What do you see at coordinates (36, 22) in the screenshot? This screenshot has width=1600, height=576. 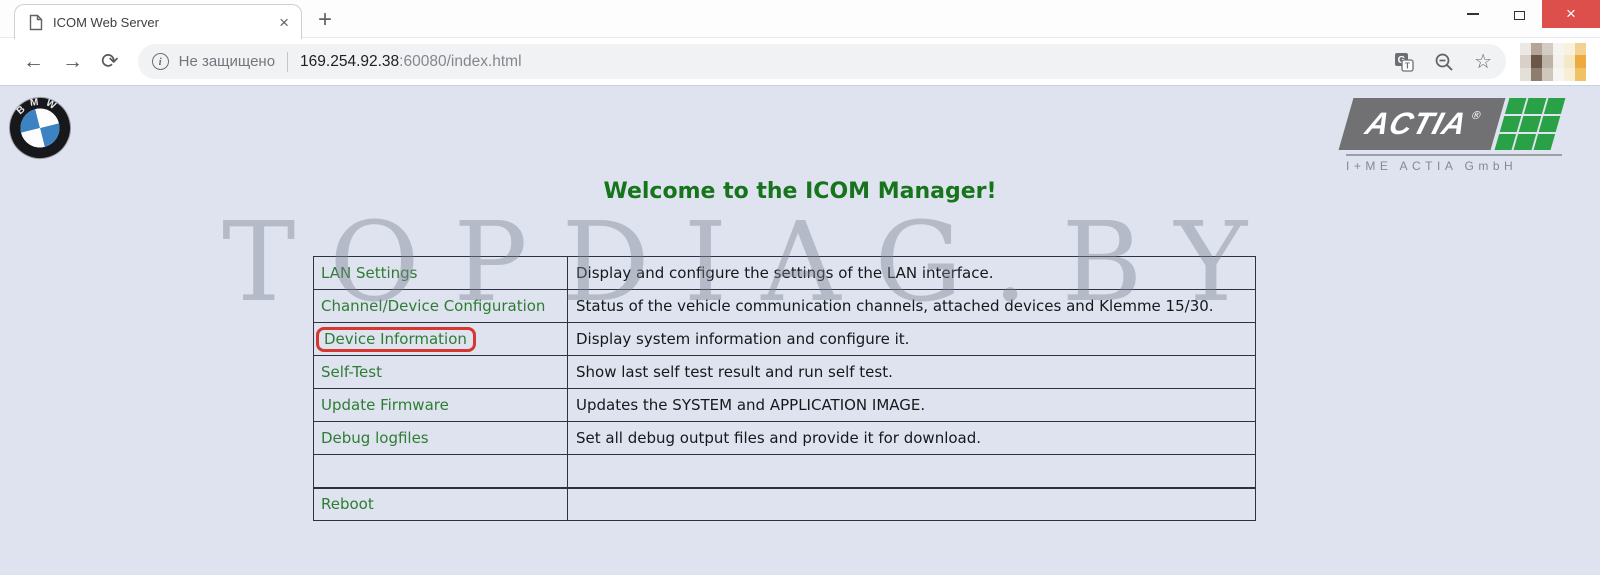 I see `favicon-page-icon` at bounding box center [36, 22].